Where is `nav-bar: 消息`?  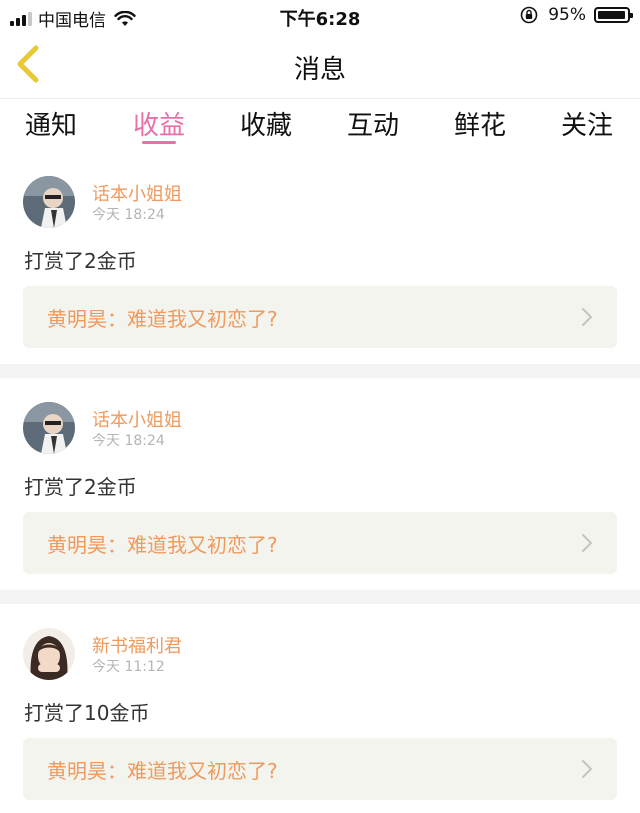 nav-bar: 消息 is located at coordinates (320, 65).